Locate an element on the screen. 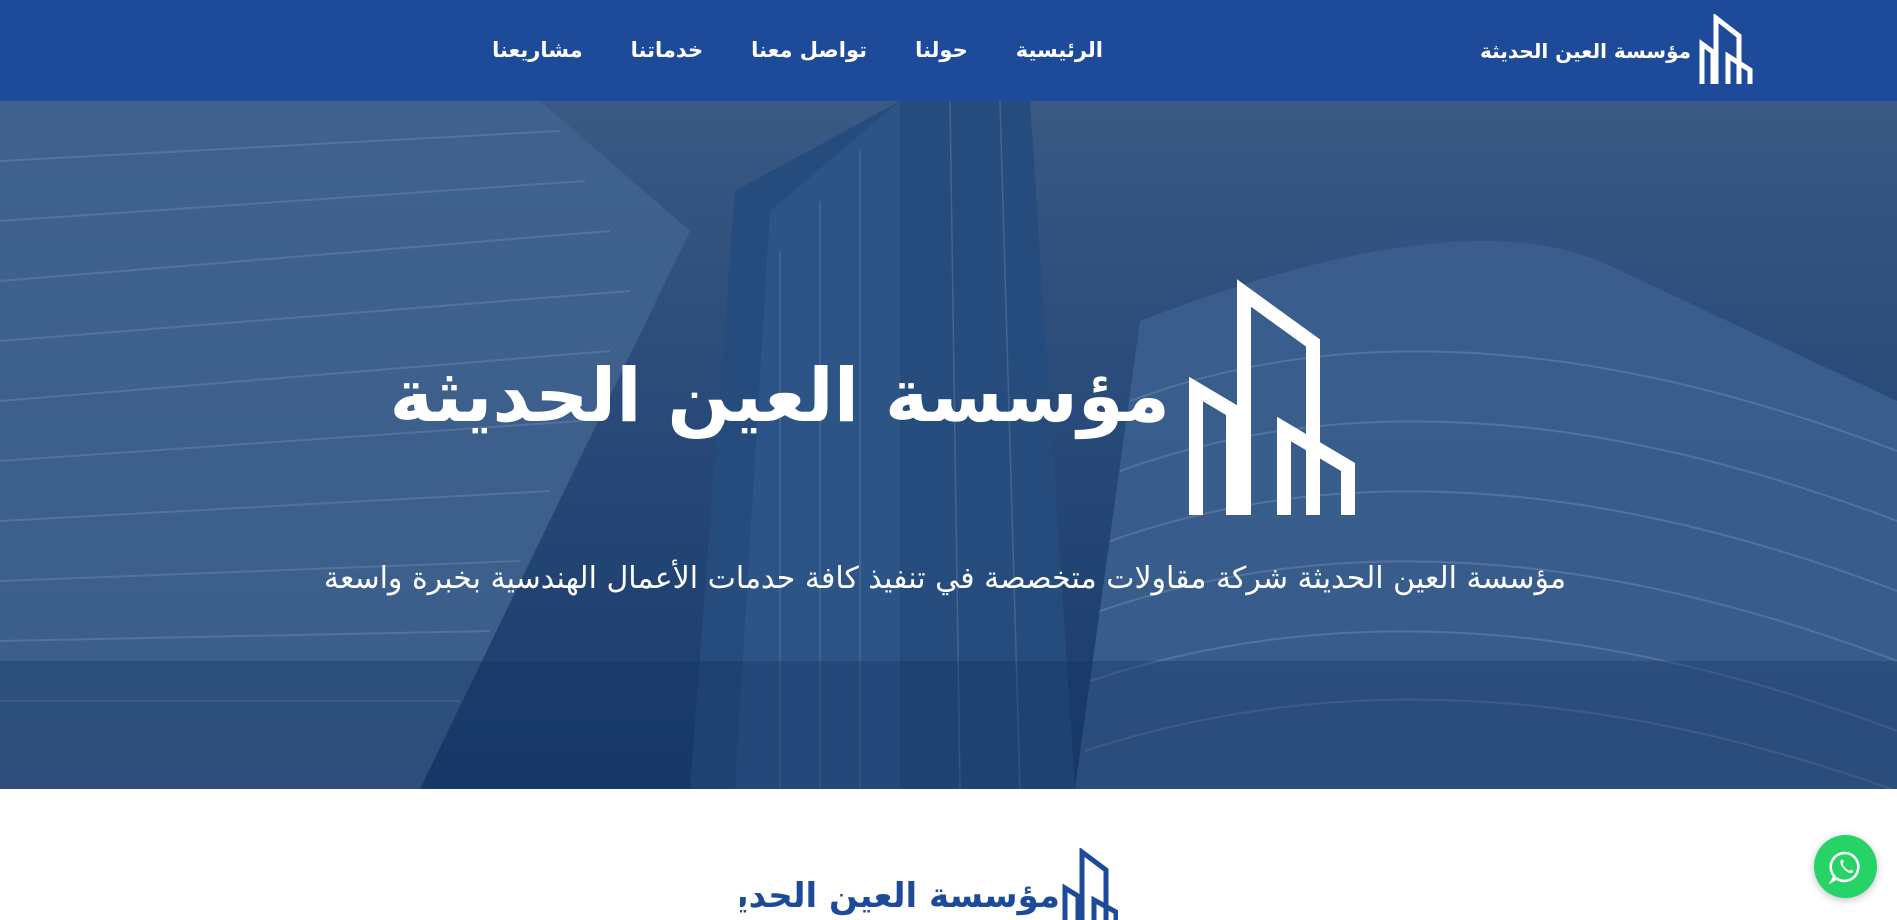  whatsapp-button is located at coordinates (1845, 866).